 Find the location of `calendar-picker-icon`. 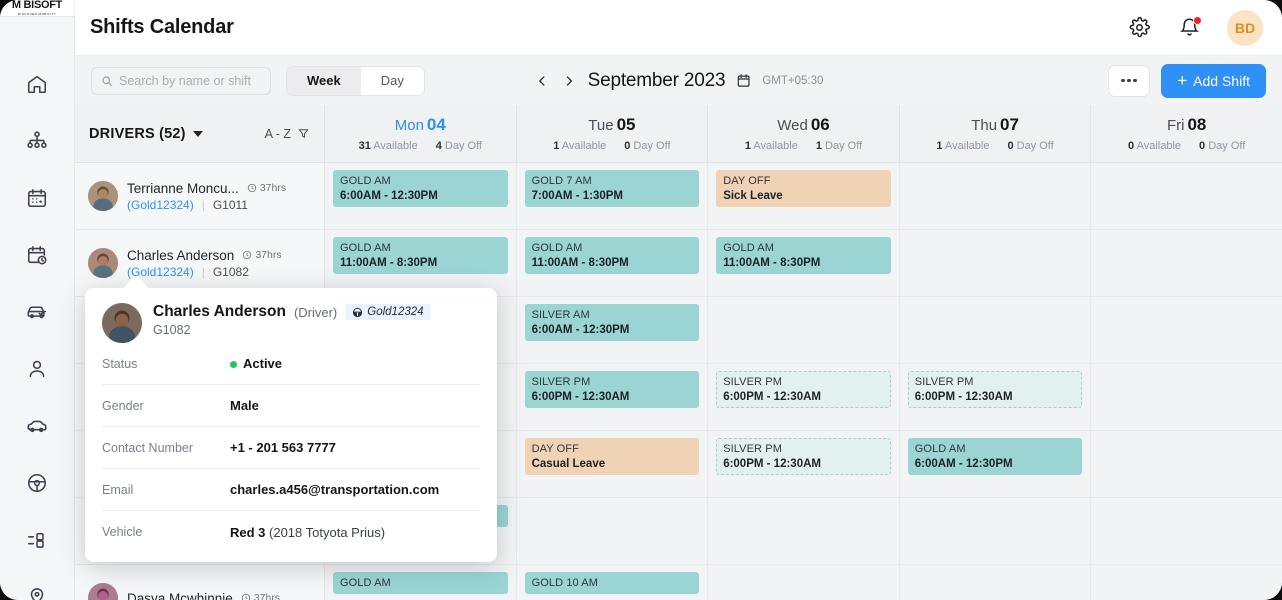

calendar-picker-icon is located at coordinates (743, 80).